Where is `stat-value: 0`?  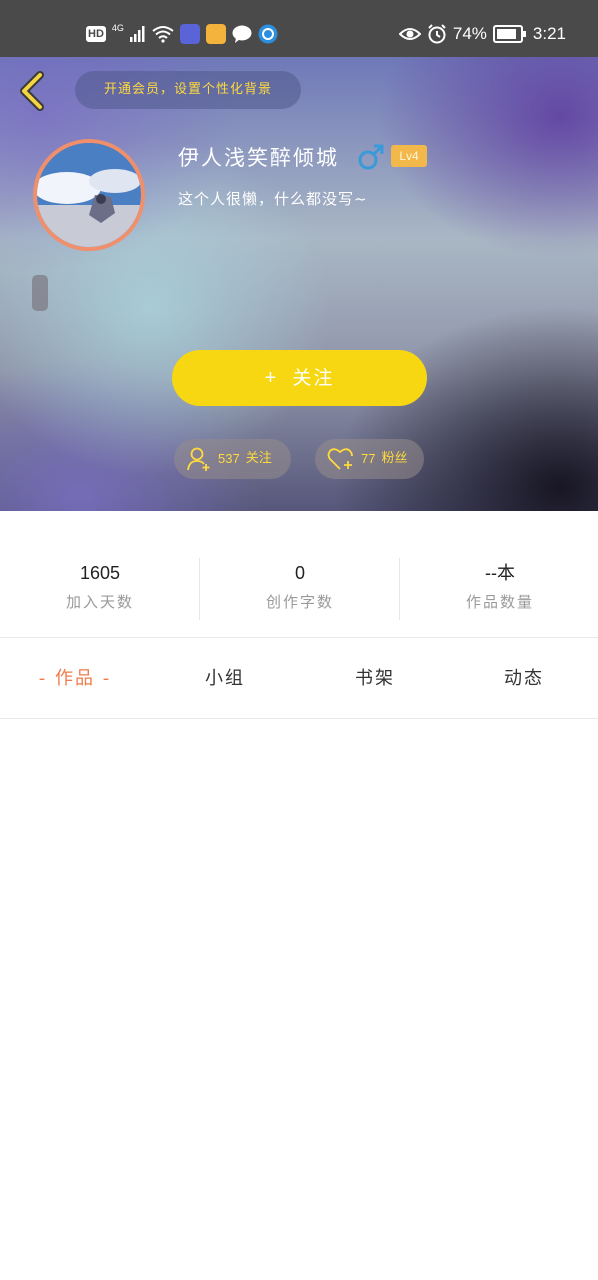
stat-value: 0 is located at coordinates (299, 573).